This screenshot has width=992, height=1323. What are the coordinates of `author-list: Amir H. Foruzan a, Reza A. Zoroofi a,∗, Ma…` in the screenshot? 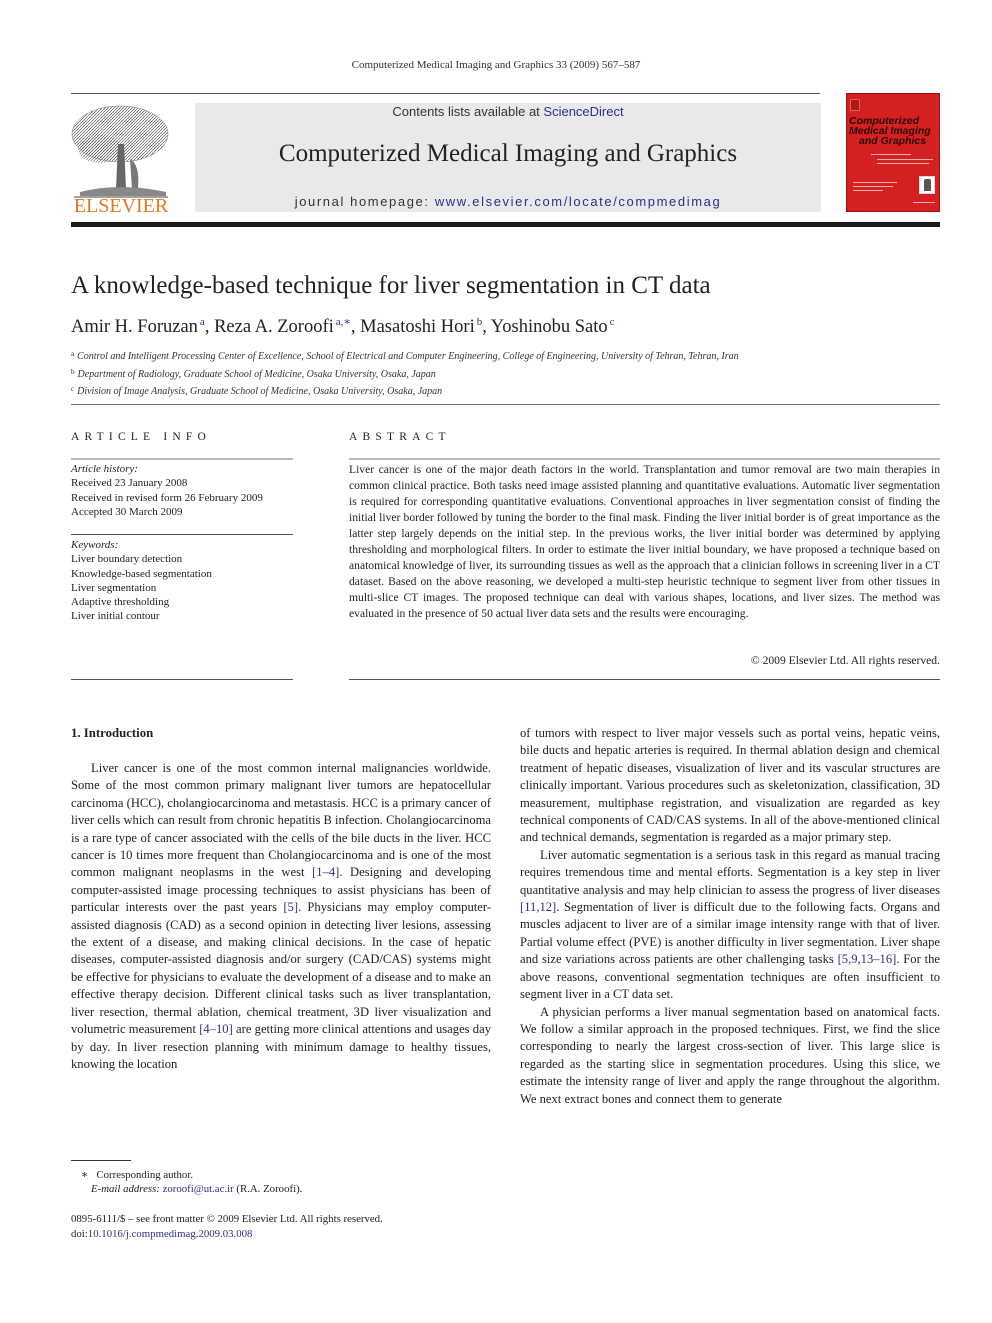 It's located at (343, 326).